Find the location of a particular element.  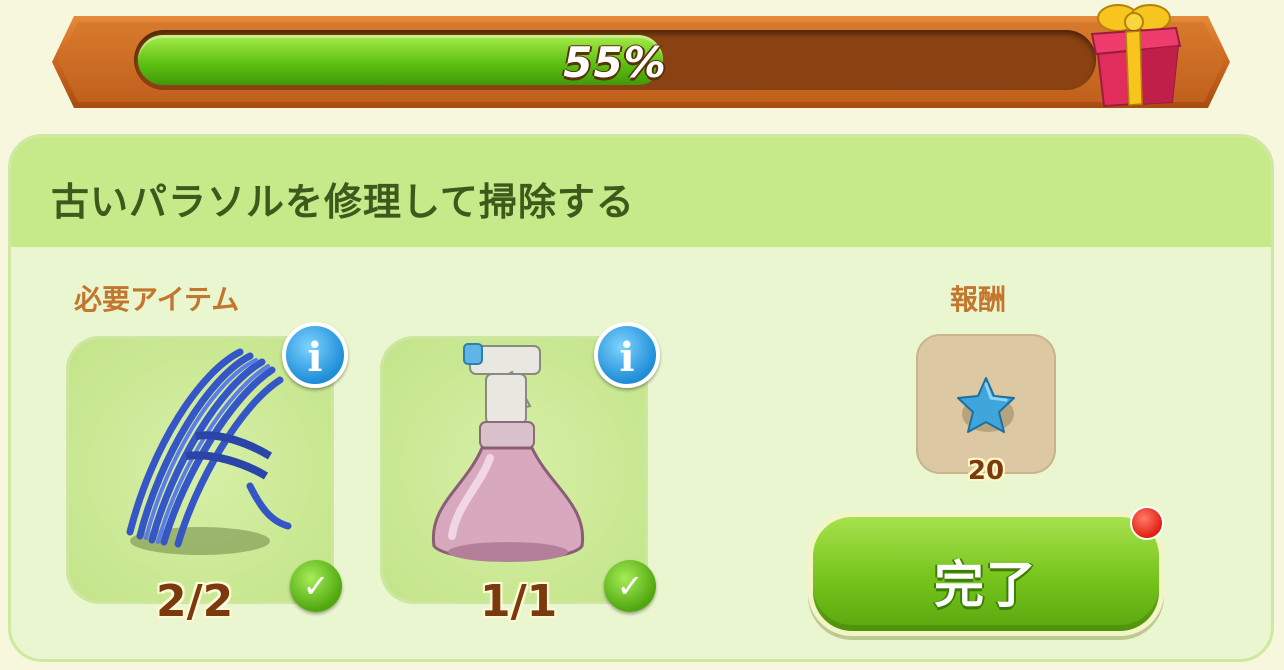

complete-button-label: 完了 is located at coordinates (986, 585).